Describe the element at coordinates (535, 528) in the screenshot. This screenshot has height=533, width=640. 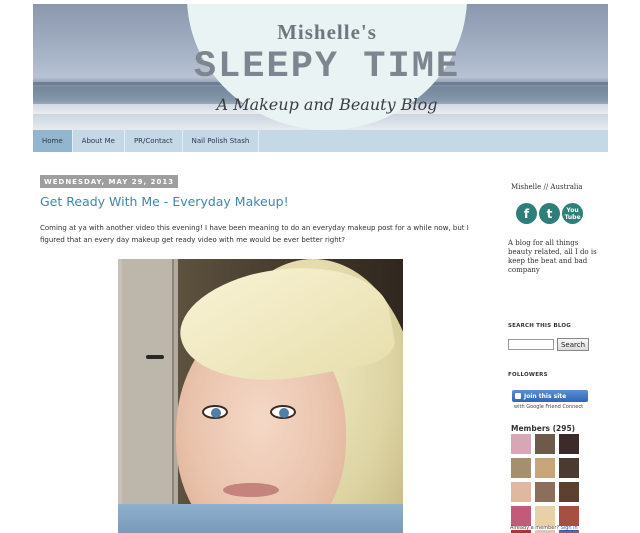
I see `already-member-text: Already a member?` at that location.